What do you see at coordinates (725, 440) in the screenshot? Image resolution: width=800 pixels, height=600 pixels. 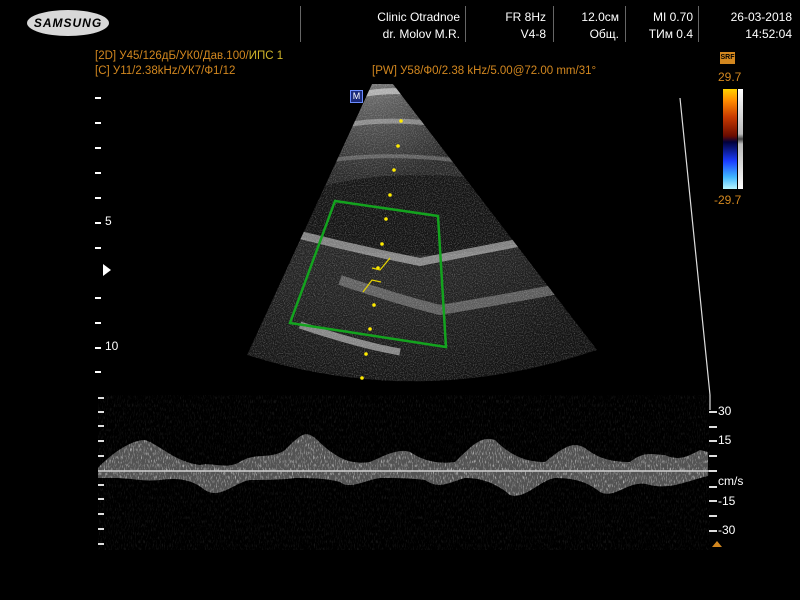 I see `velocity-label-15: 15` at bounding box center [725, 440].